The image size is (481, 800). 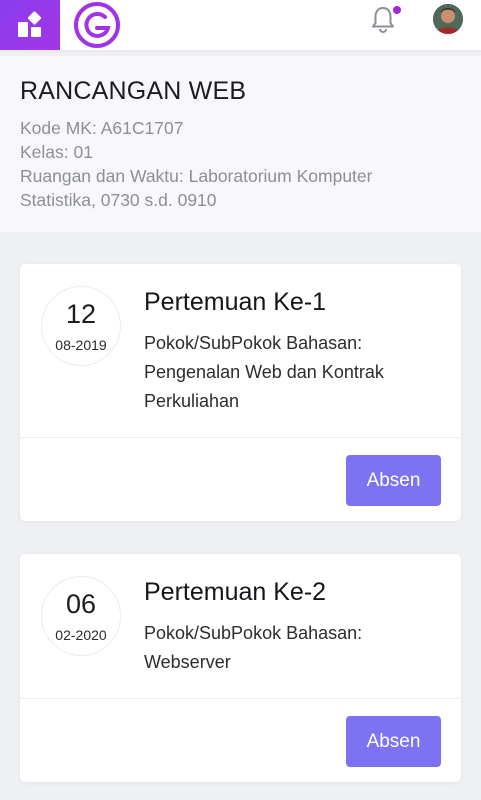 What do you see at coordinates (448, 19) in the screenshot?
I see `avatar` at bounding box center [448, 19].